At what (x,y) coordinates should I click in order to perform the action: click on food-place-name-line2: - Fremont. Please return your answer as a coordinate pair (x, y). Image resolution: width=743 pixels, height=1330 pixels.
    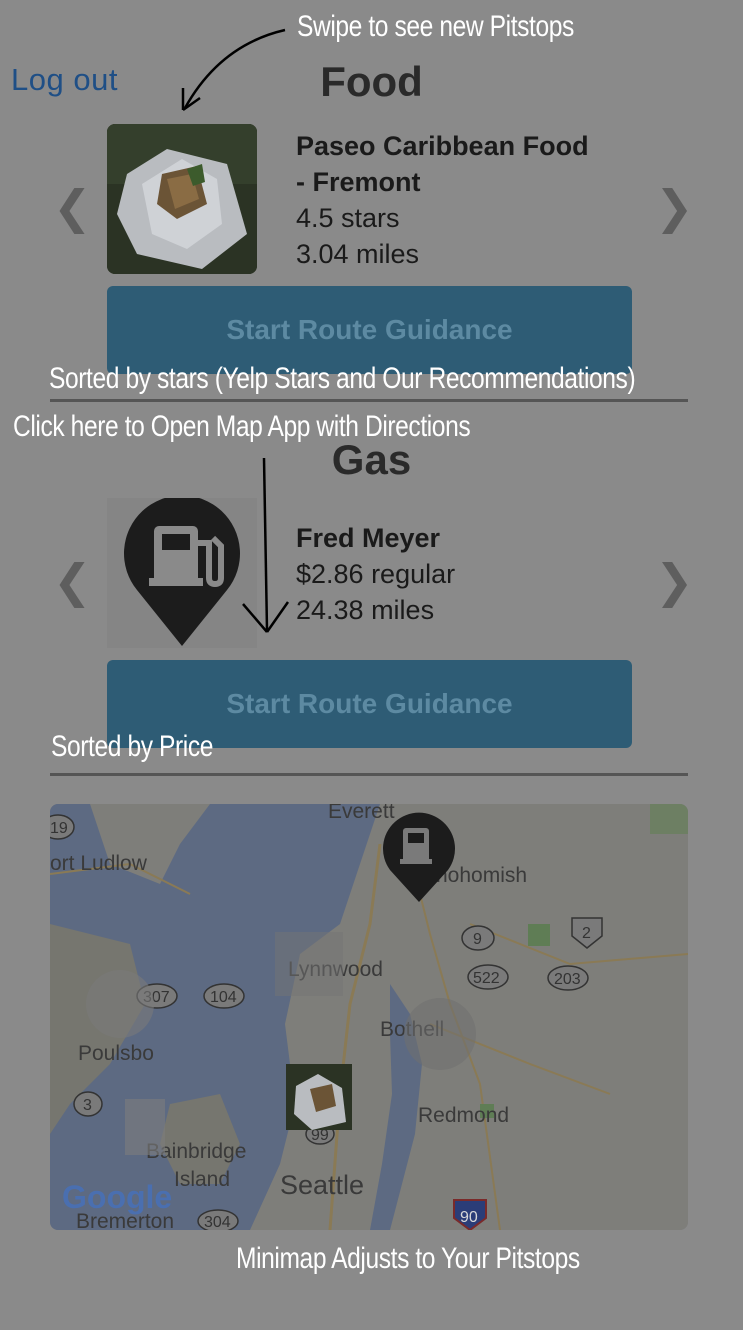
    Looking at the image, I should click on (358, 182).